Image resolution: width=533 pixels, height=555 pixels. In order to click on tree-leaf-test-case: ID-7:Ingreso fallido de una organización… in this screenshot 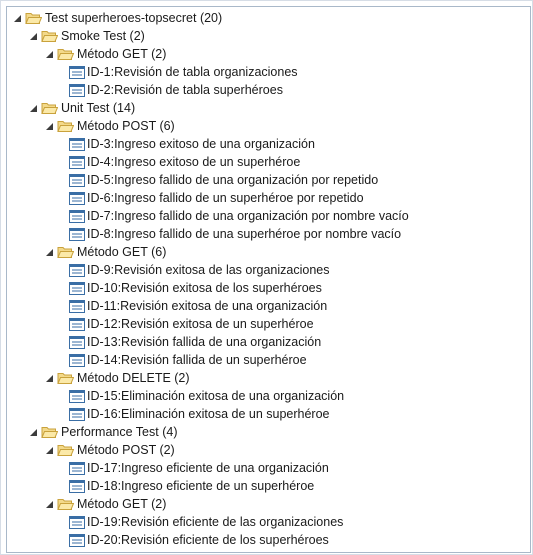, I will do `click(239, 216)`.